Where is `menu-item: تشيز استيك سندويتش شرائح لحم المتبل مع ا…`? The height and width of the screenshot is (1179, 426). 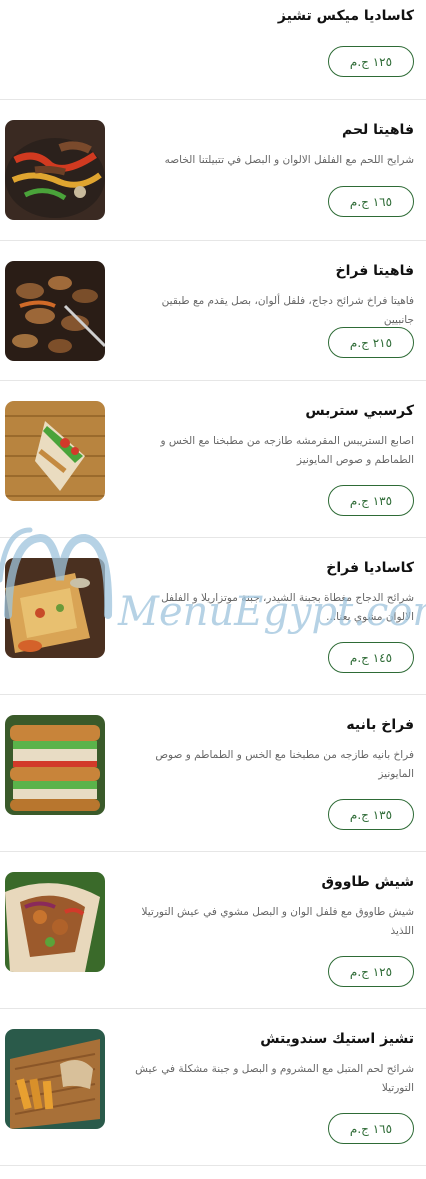 menu-item: تشيز استيك سندويتش شرائح لحم المتبل مع ا… is located at coordinates (213, 1087).